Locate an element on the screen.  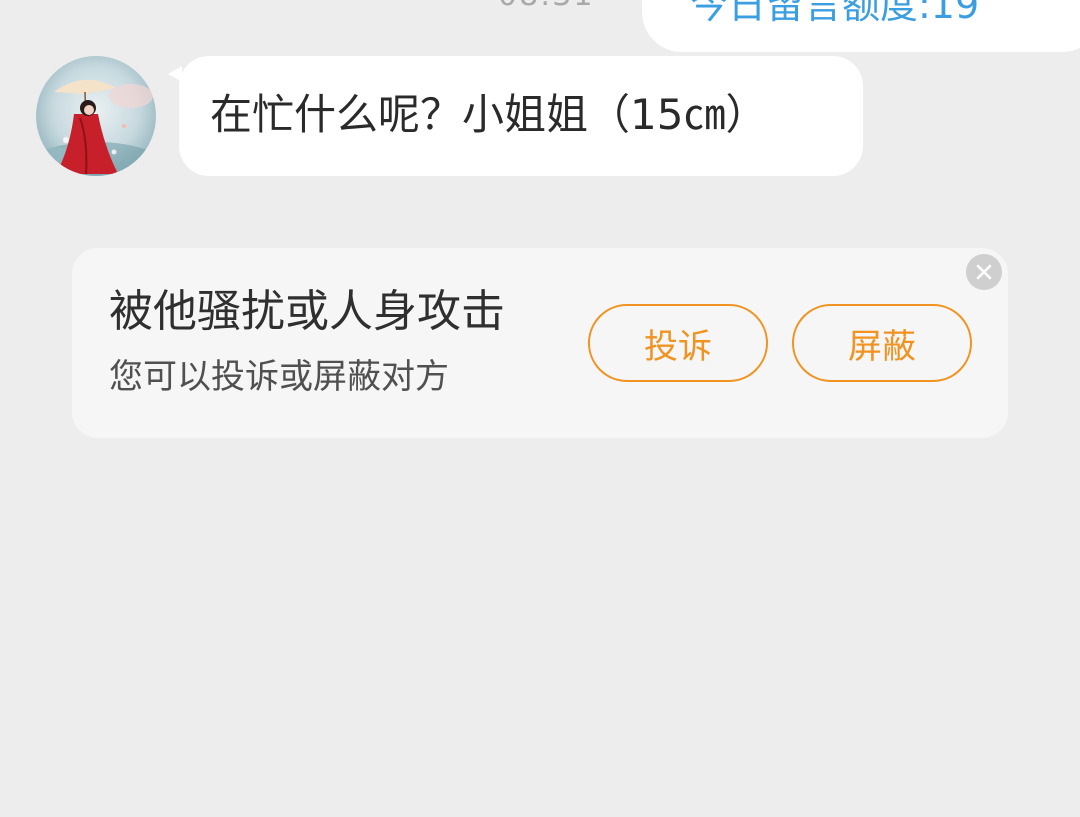
message-bubble: 在忙什么呢？小姐姐（15㎝） is located at coordinates (521, 116).